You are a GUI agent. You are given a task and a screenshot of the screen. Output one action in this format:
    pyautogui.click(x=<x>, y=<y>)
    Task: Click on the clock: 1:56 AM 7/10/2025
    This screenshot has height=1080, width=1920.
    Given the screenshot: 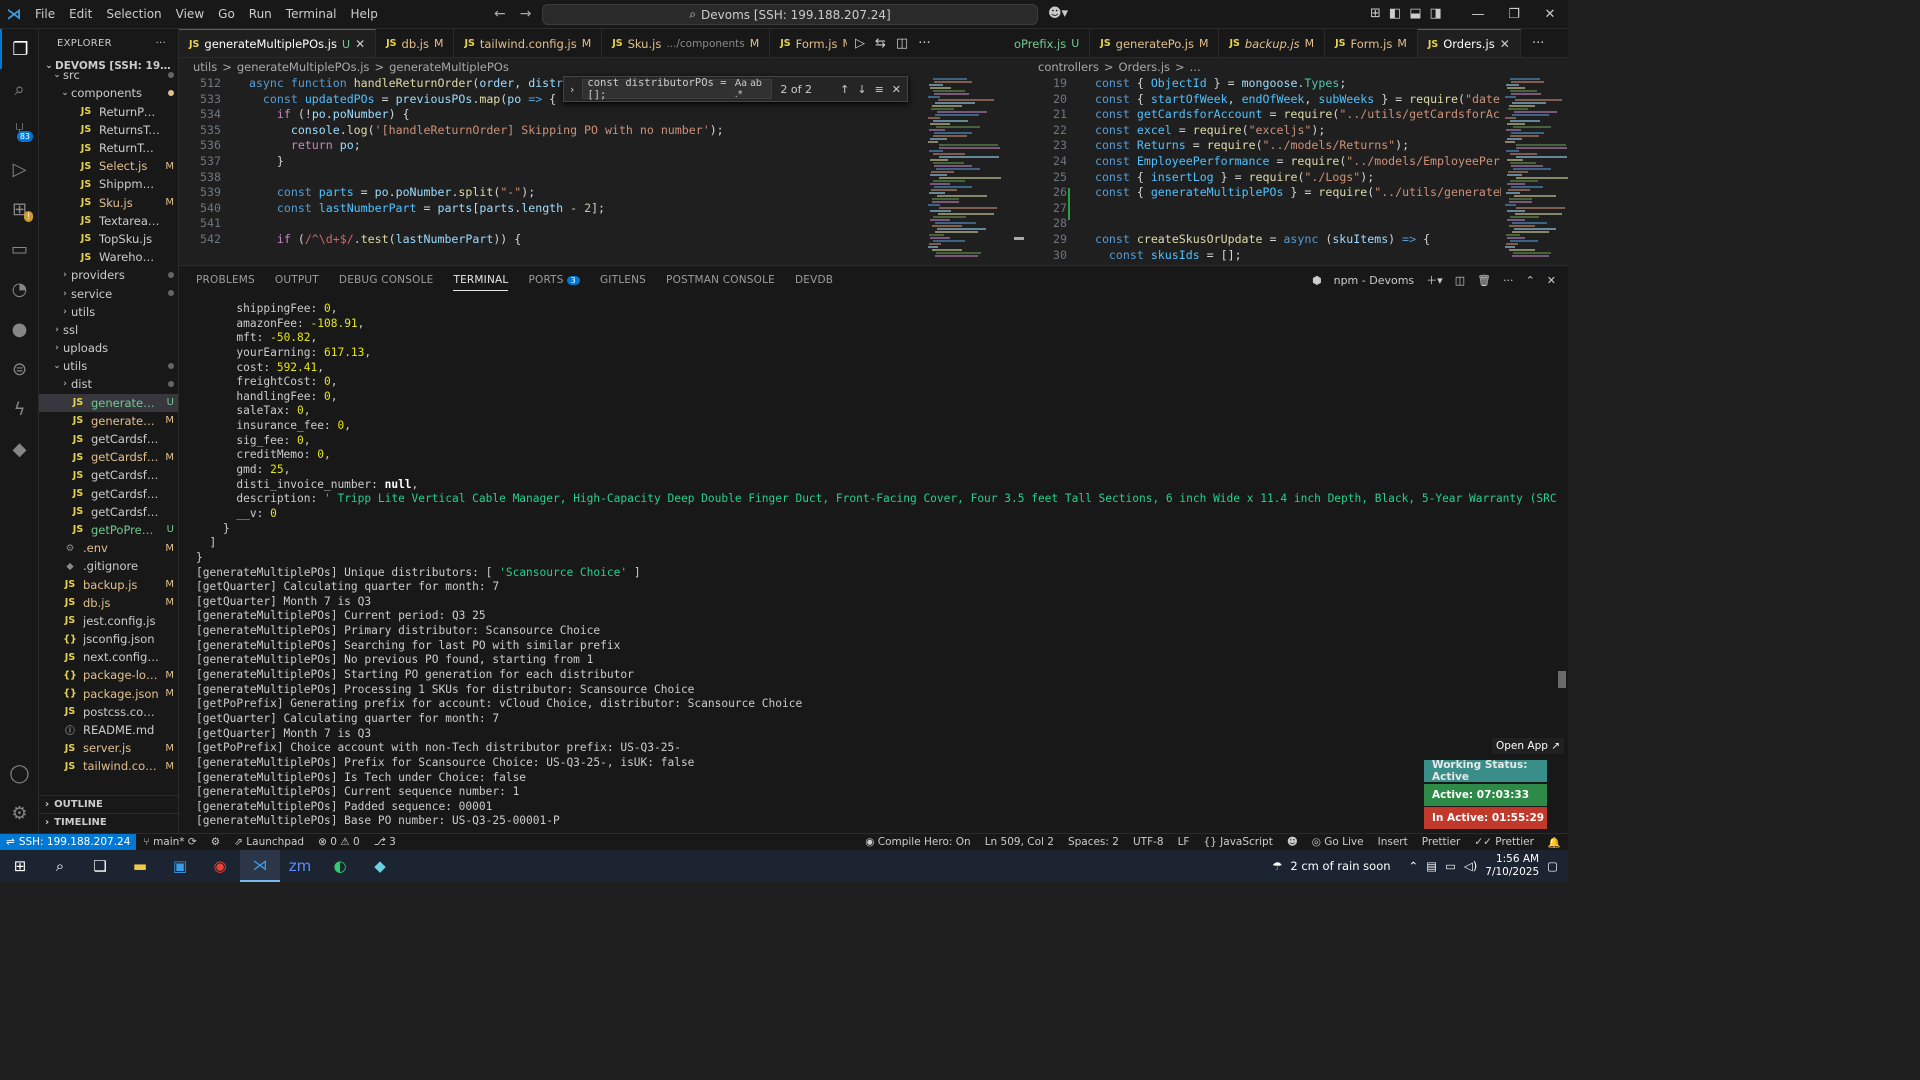 What is the action you would take?
    pyautogui.click(x=1512, y=866)
    